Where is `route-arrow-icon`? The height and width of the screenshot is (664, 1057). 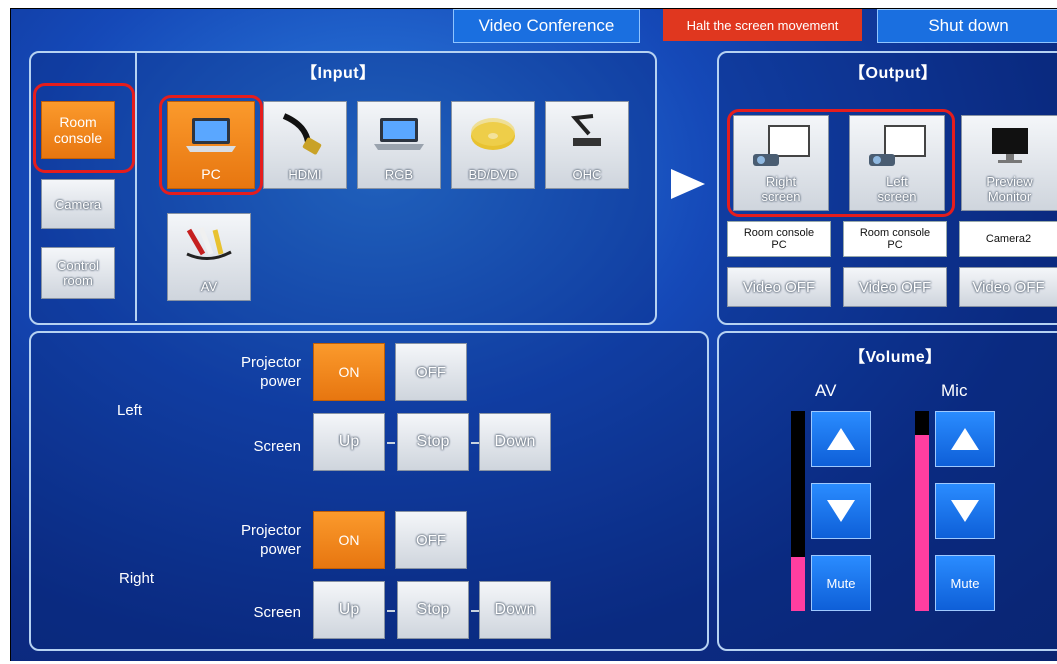
route-arrow-icon is located at coordinates (688, 184).